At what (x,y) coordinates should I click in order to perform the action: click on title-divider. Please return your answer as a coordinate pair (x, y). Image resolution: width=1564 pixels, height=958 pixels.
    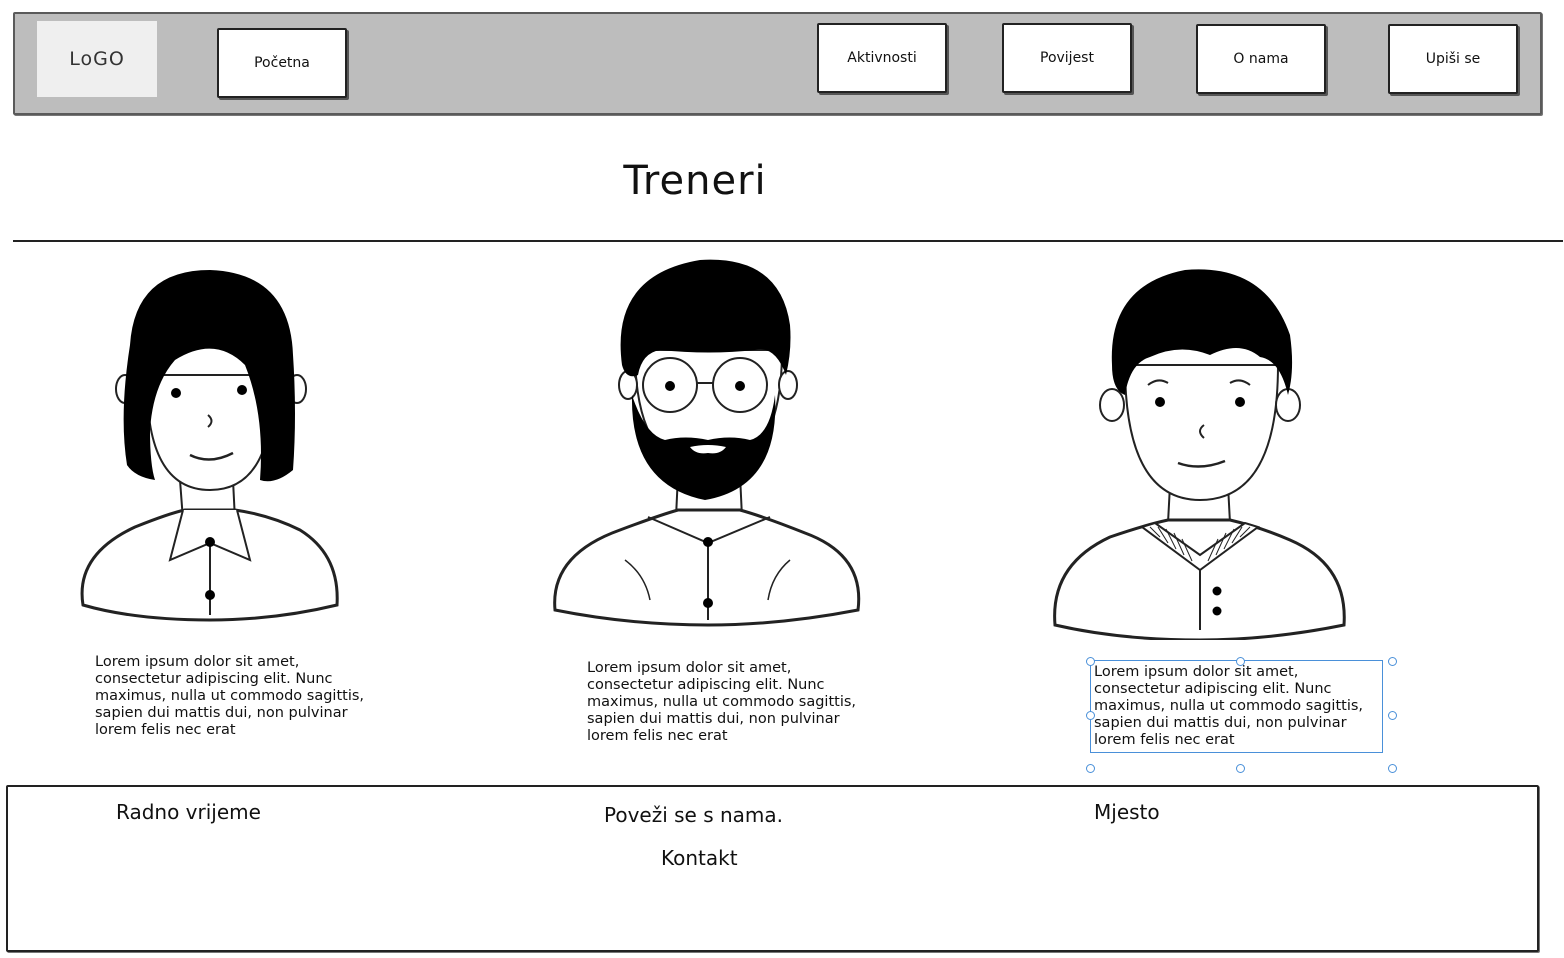
    Looking at the image, I should click on (788, 241).